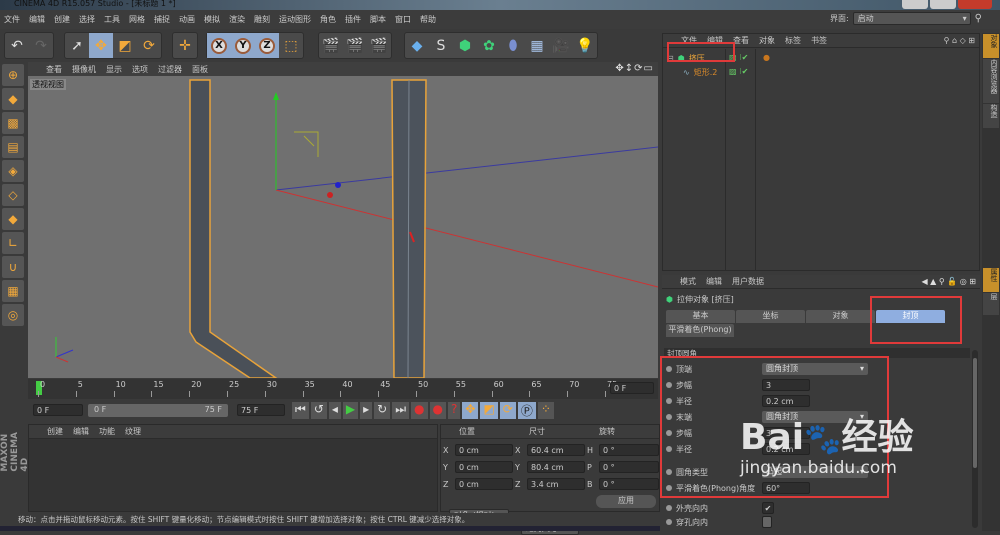  Describe the element at coordinates (243, 45) in the screenshot. I see `y-axis-icon: Y` at that location.